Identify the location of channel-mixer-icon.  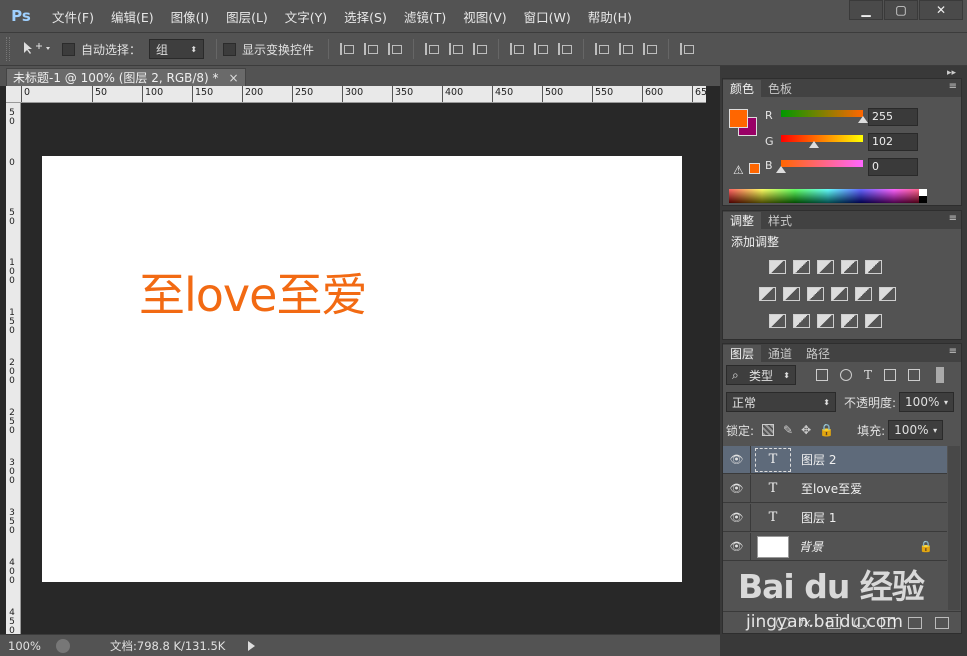
(863, 294).